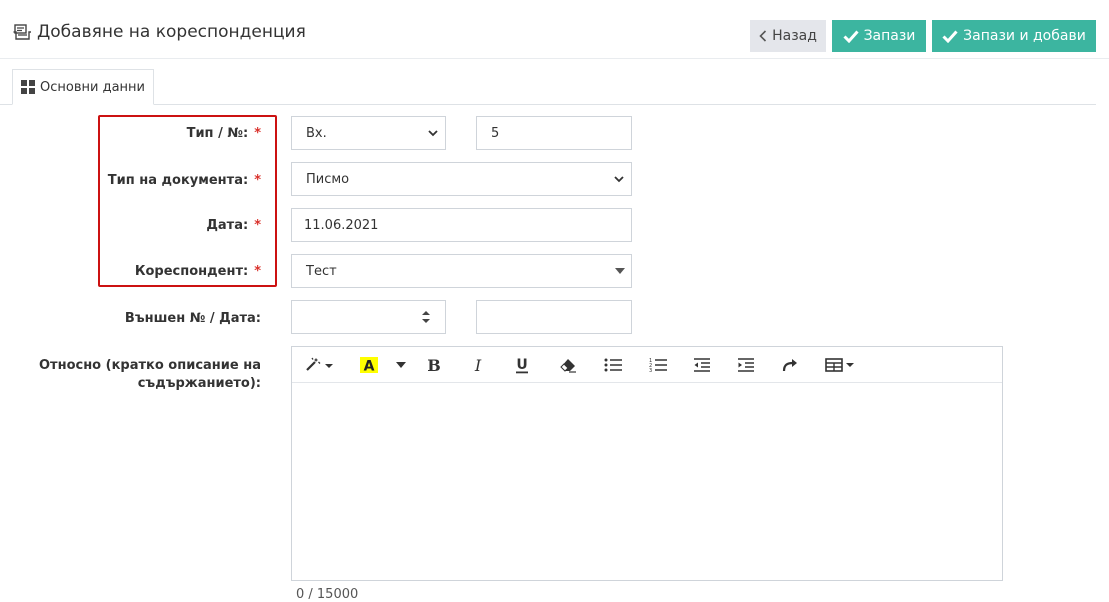 The width and height of the screenshot is (1109, 602). I want to click on svg-text: I, so click(478, 365).